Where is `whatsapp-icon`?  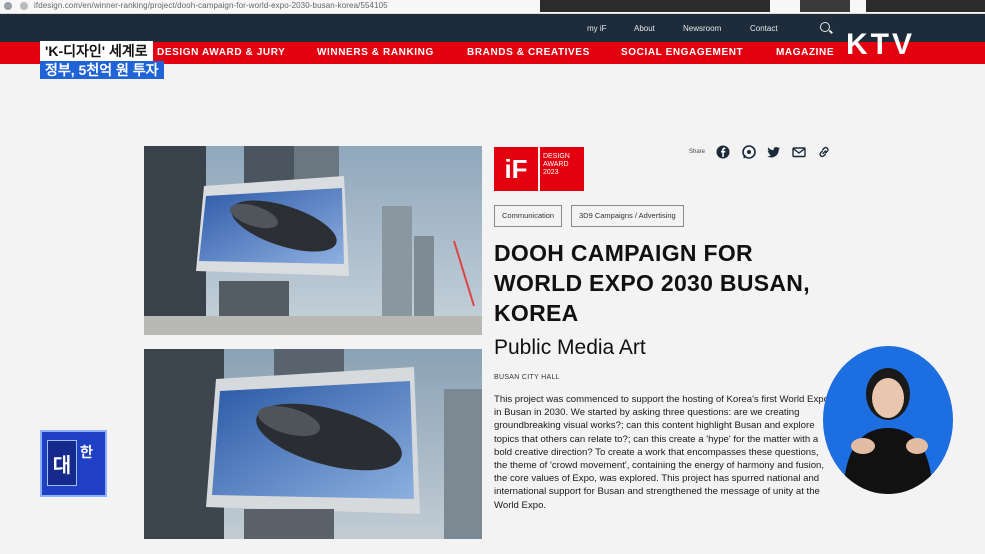 whatsapp-icon is located at coordinates (749, 152).